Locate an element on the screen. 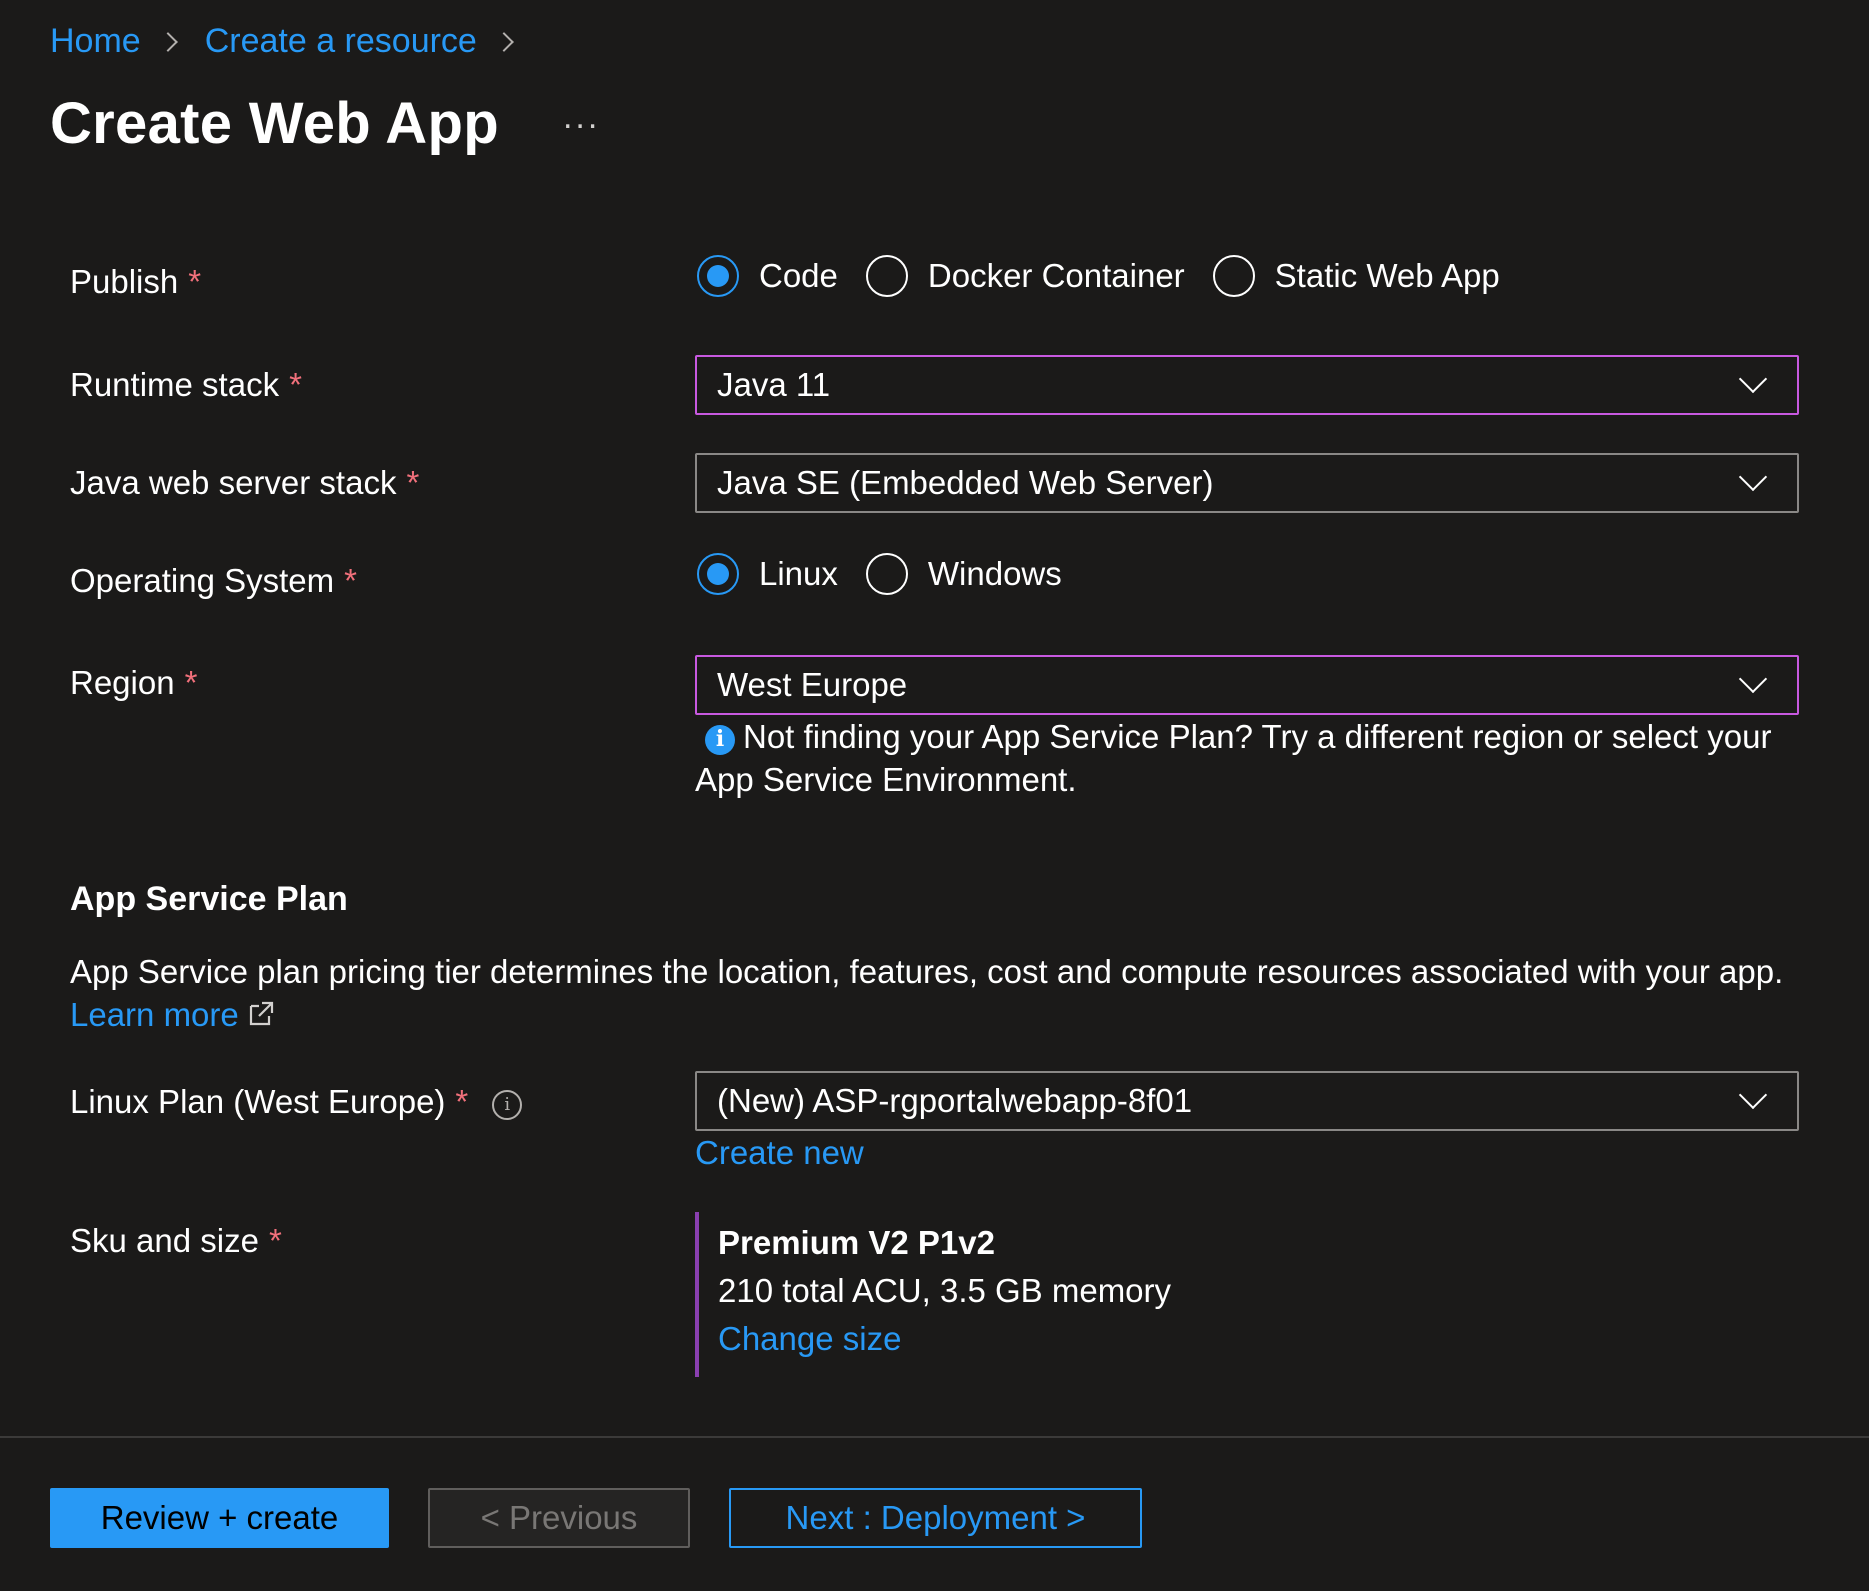 The height and width of the screenshot is (1591, 1869). breadcrumb-create-resource-link: Create a resource is located at coordinates (341, 41).